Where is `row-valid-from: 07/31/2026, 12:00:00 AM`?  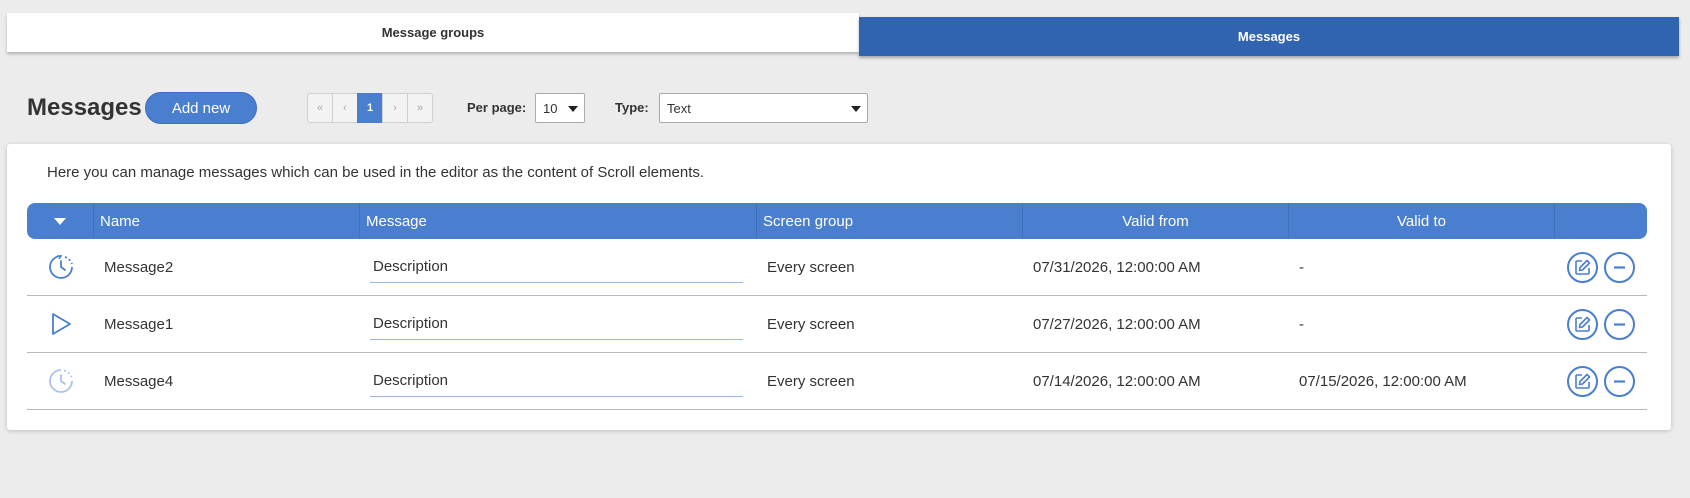 row-valid-from: 07/31/2026, 12:00:00 AM is located at coordinates (1117, 267).